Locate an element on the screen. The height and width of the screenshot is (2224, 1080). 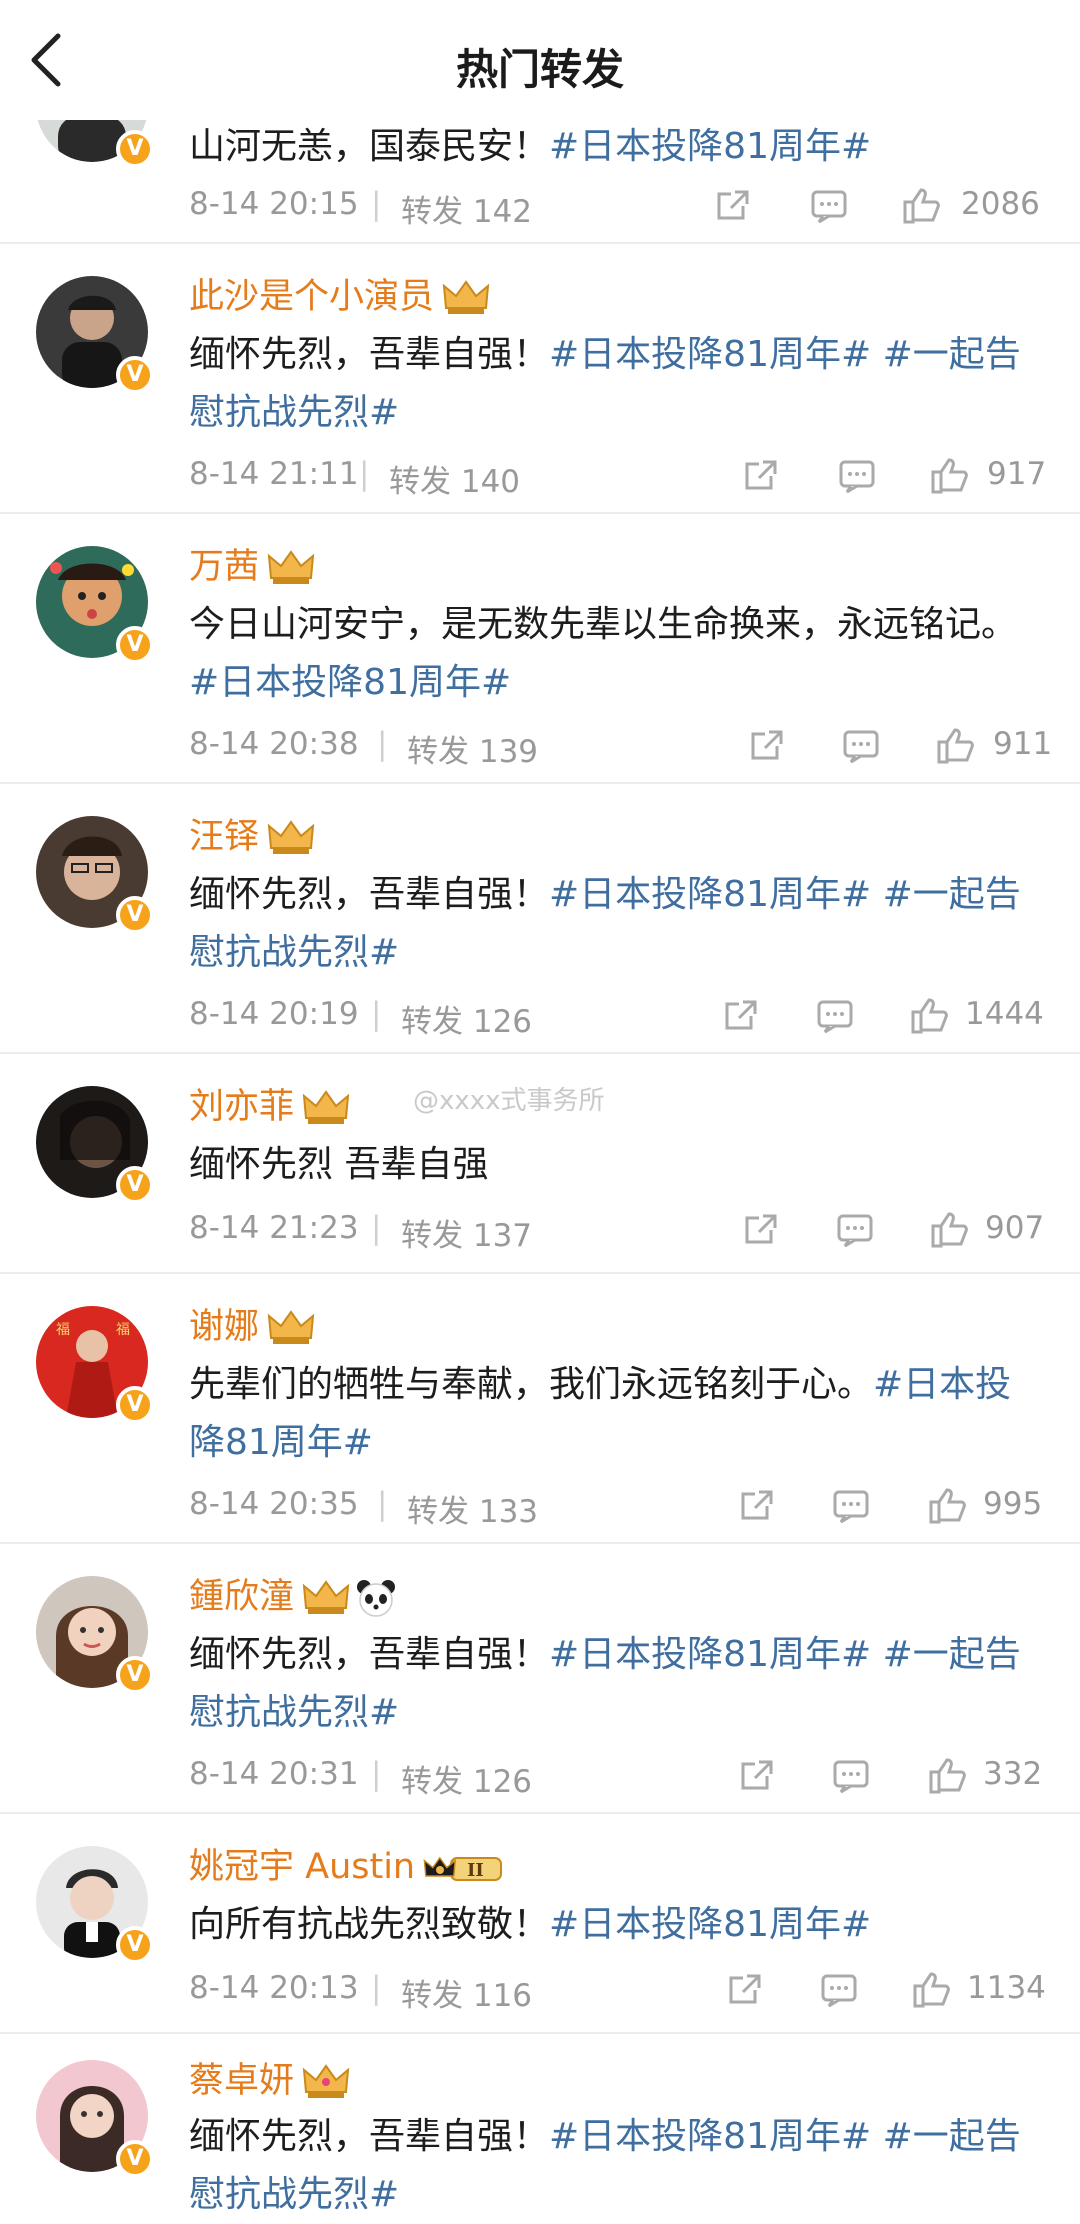
svg-text: II is located at coordinates (475, 1870).